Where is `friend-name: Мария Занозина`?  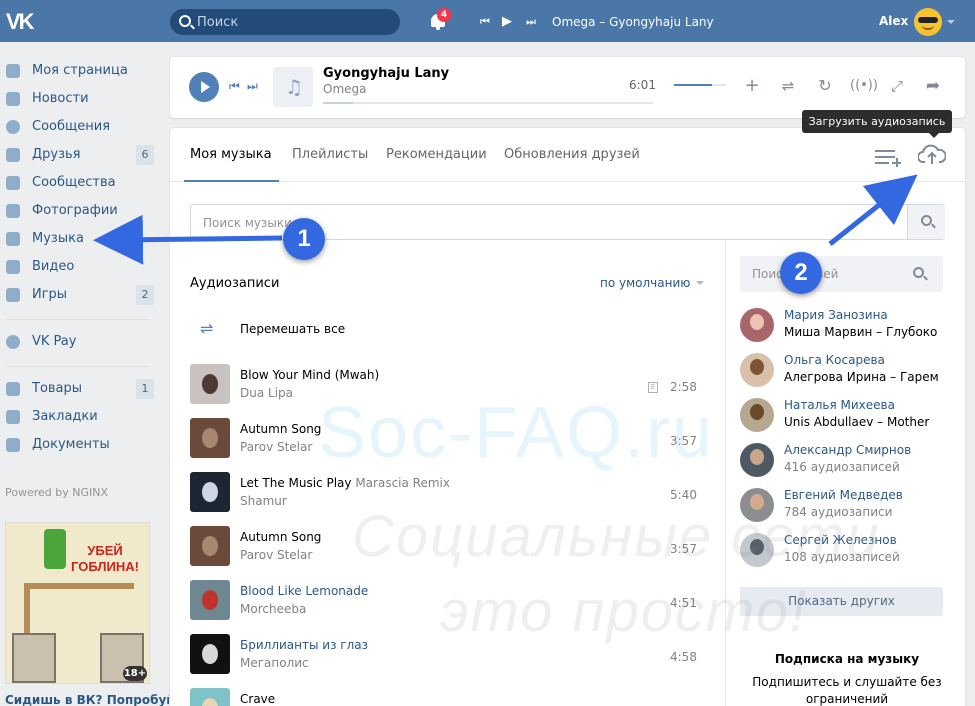
friend-name: Мария Занозина is located at coordinates (836, 315).